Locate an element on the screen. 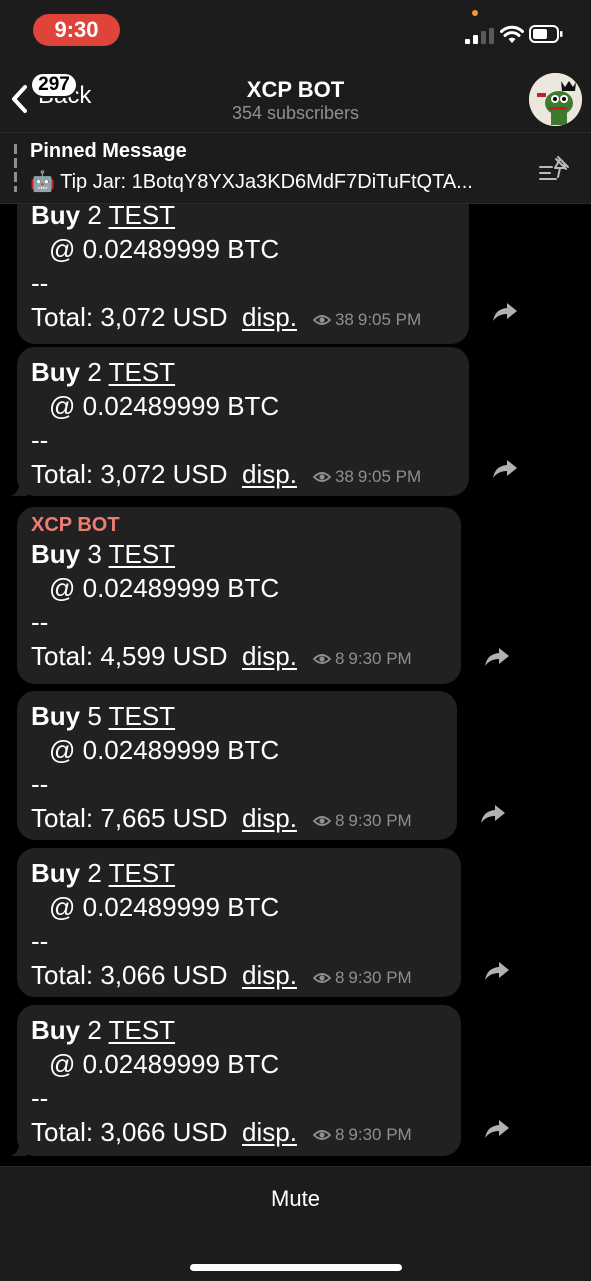 Image resolution: width=591 pixels, height=1281 pixels. message-sender: XCP BOT is located at coordinates (239, 525).